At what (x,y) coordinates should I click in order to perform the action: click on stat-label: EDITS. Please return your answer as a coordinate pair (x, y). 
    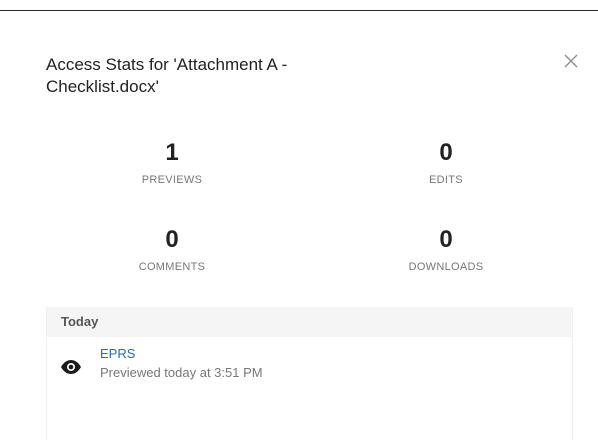
    Looking at the image, I should click on (446, 180).